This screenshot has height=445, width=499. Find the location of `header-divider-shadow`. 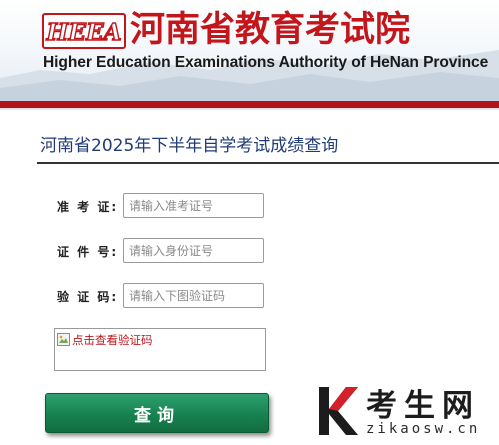

header-divider-shadow is located at coordinates (249, 109).